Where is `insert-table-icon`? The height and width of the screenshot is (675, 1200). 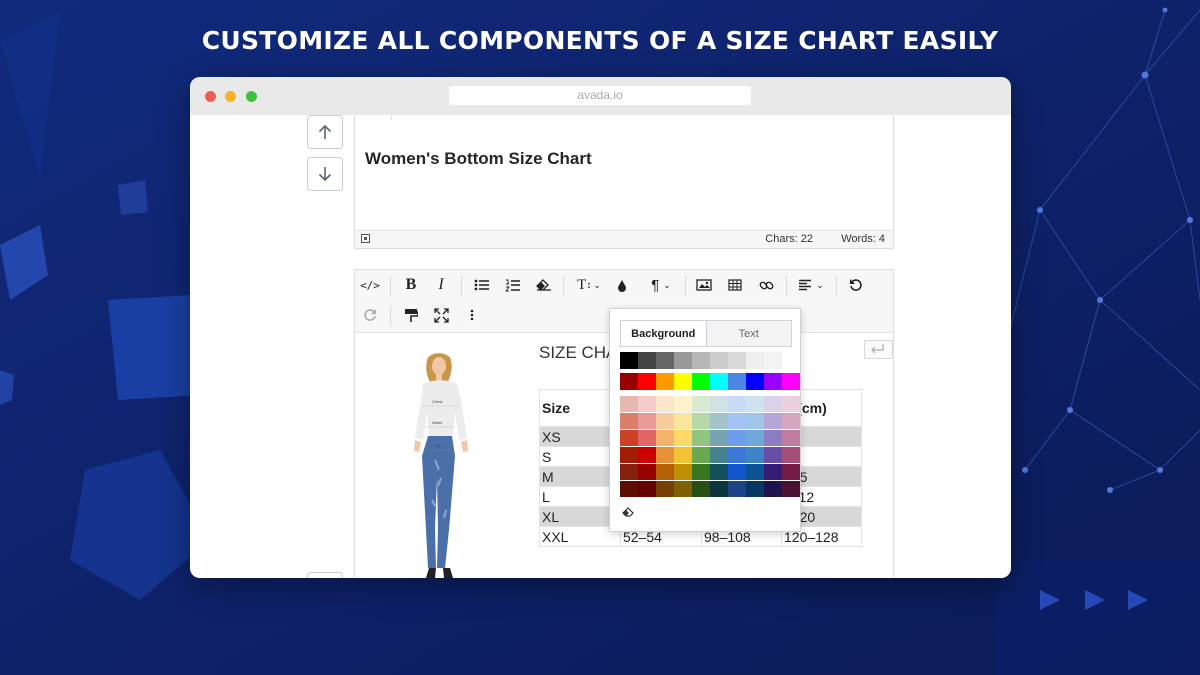
insert-table-icon is located at coordinates (735, 285).